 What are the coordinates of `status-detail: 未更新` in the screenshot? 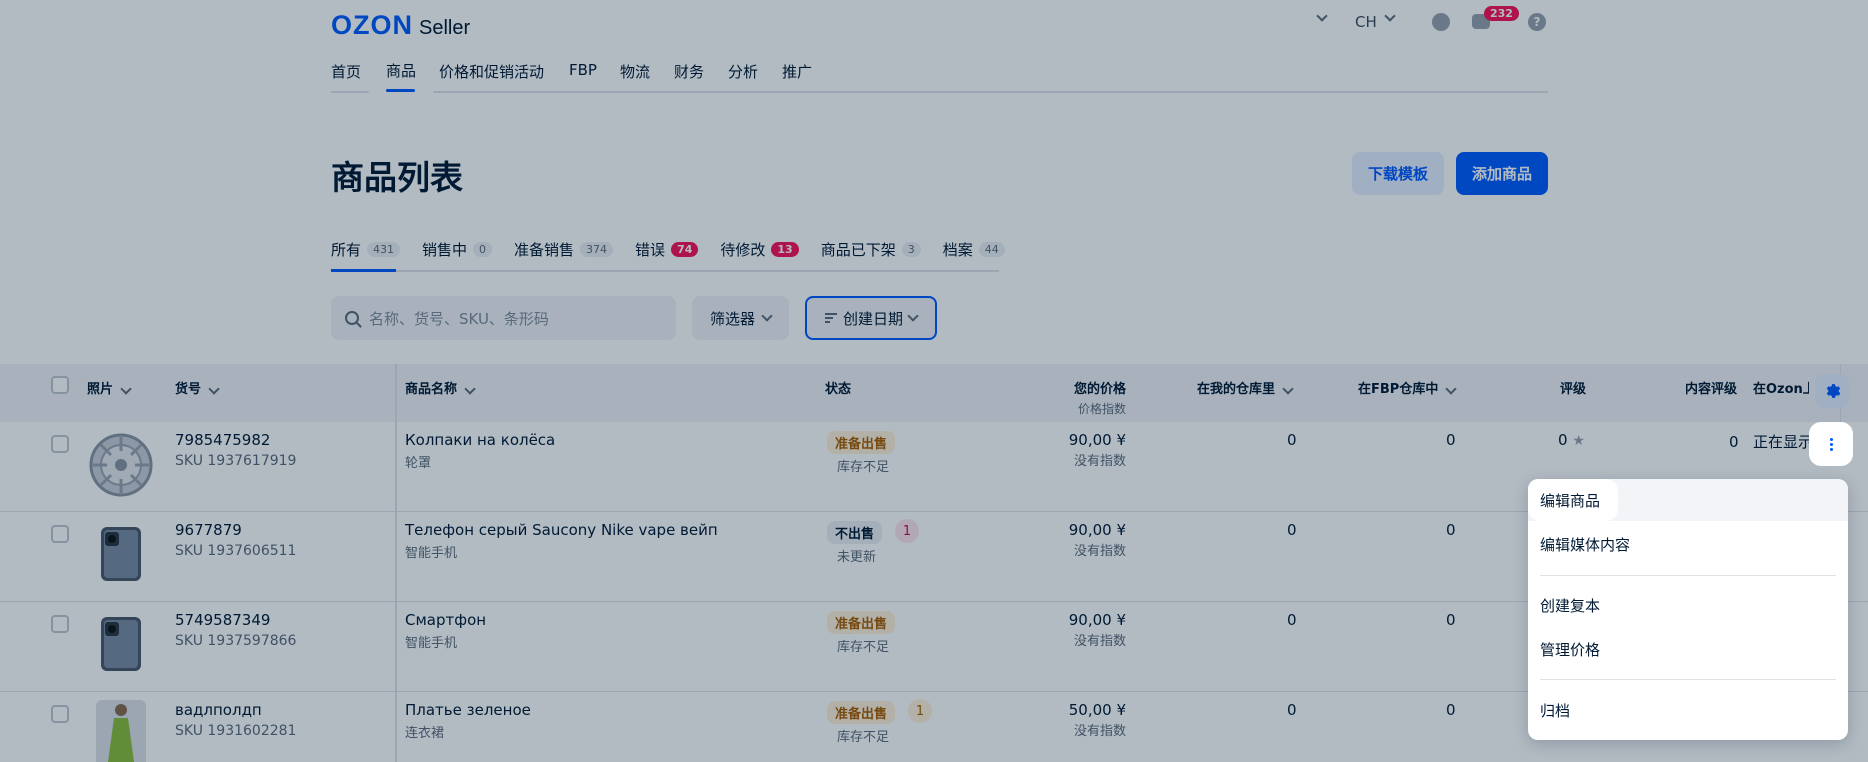 It's located at (857, 557).